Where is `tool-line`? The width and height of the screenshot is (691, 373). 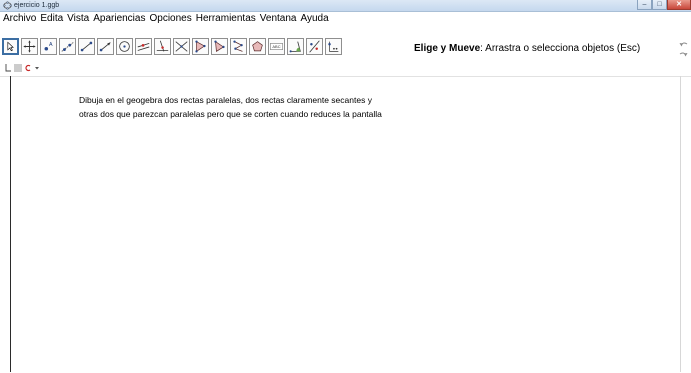
tool-line is located at coordinates (67, 46).